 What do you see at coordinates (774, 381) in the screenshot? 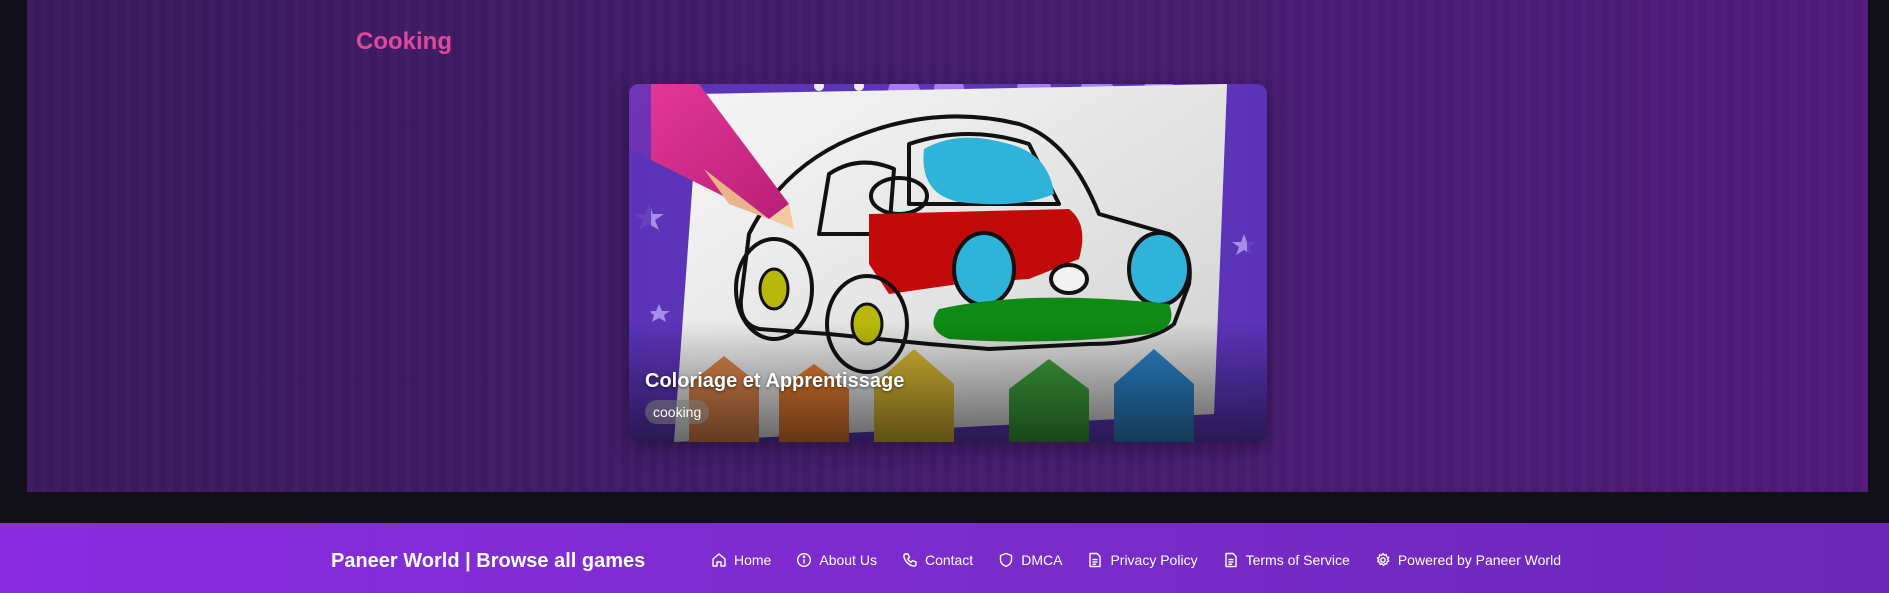
I see `game-title: Coloriage et Apprentissage` at bounding box center [774, 381].